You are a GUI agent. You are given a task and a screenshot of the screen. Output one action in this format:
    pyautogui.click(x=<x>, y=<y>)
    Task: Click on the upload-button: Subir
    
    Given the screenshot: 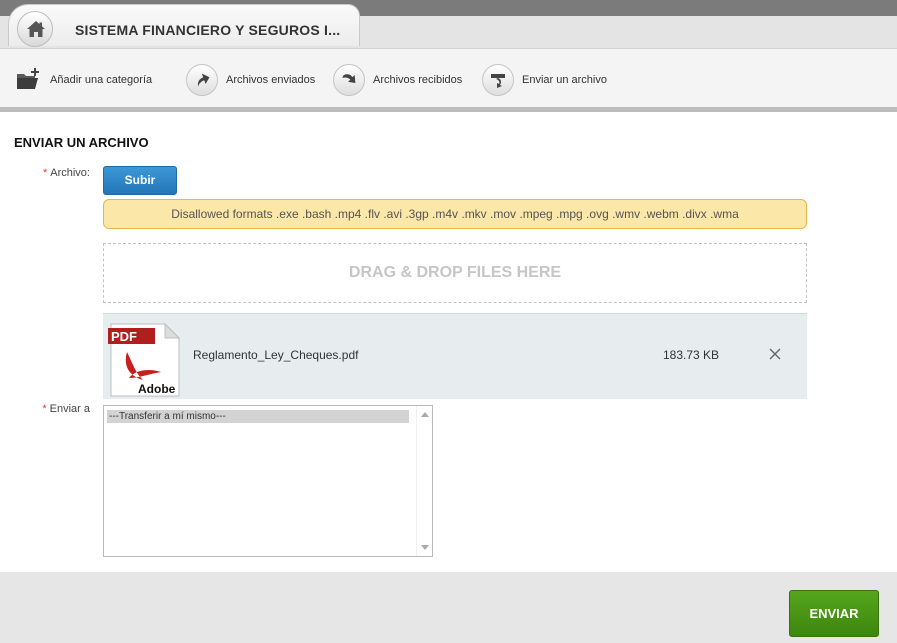 What is the action you would take?
    pyautogui.click(x=140, y=180)
    